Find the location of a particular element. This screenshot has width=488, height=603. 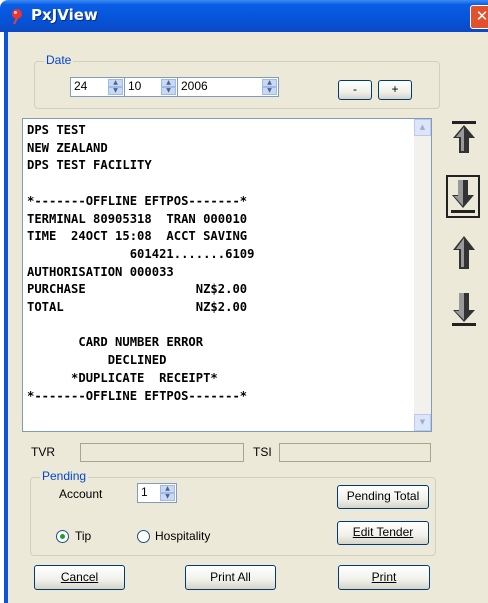

date-minus-button: - is located at coordinates (355, 90).